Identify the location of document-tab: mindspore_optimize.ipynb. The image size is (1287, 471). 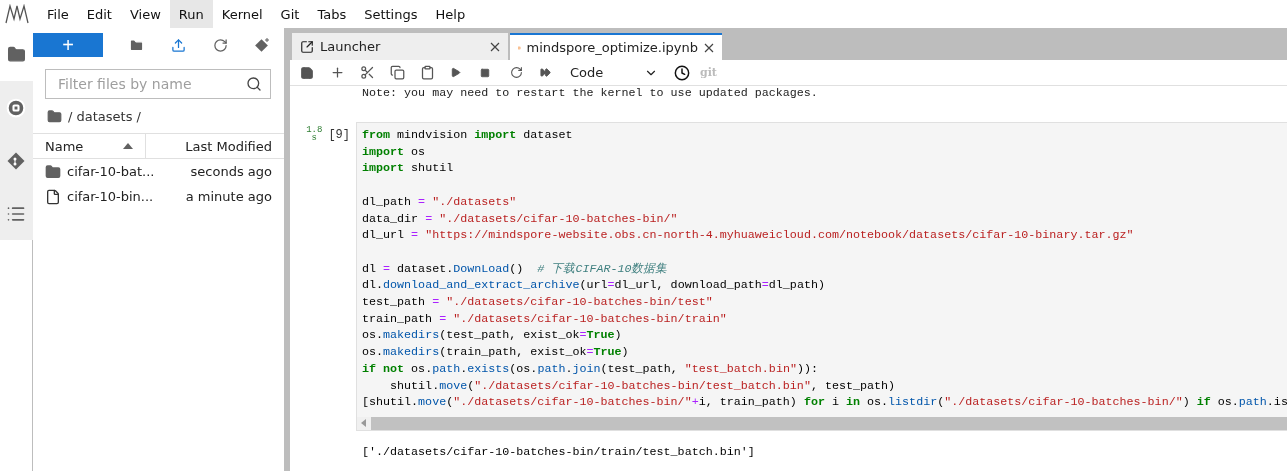
(616, 46).